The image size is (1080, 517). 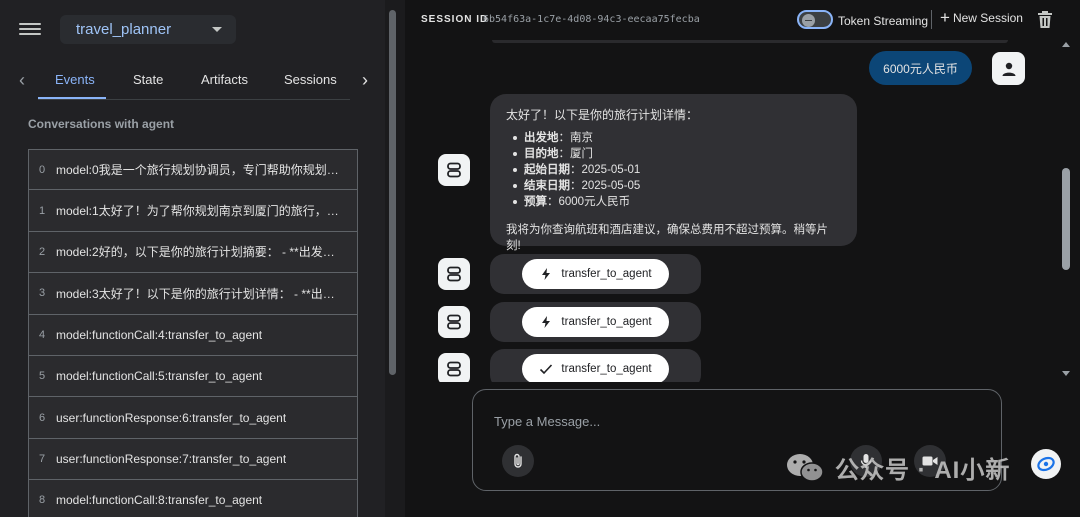 I want to click on paperclip-icon, so click(x=518, y=460).